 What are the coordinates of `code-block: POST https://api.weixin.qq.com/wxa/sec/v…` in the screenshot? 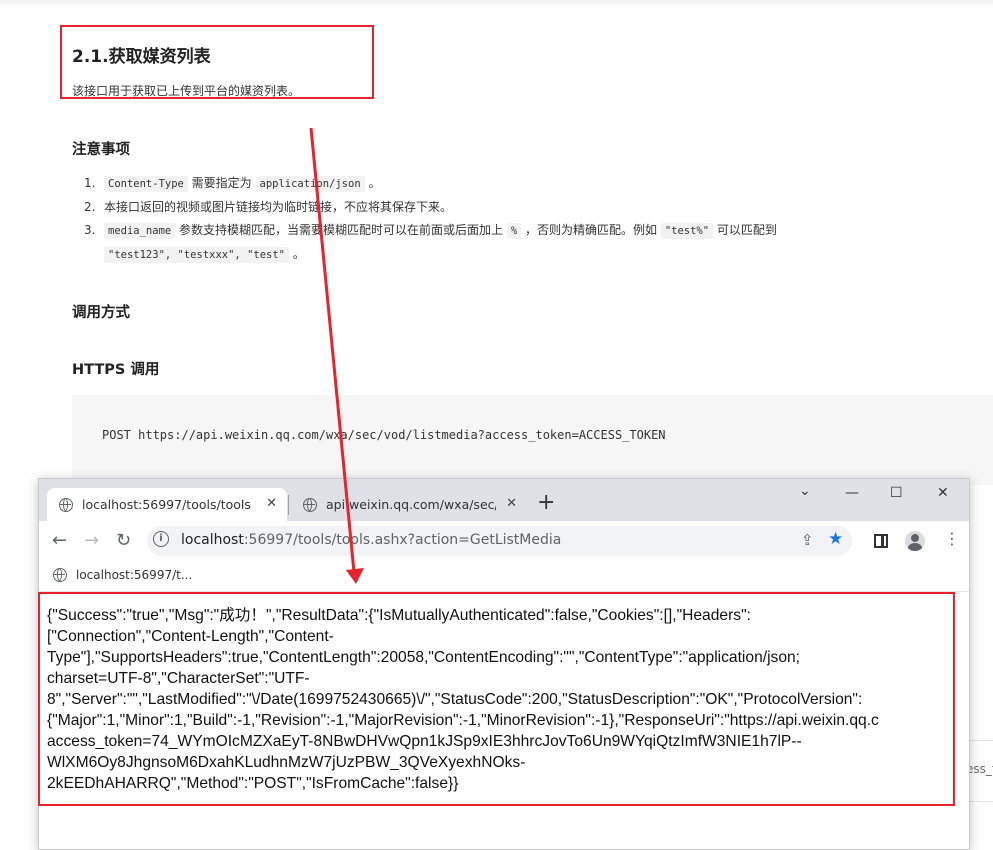 It's located at (532, 440).